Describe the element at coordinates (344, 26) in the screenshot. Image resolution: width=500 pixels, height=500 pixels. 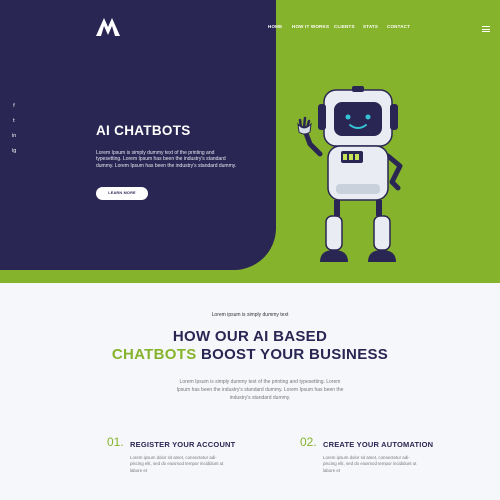
I see `nav-item-clients: CLIENTS` at that location.